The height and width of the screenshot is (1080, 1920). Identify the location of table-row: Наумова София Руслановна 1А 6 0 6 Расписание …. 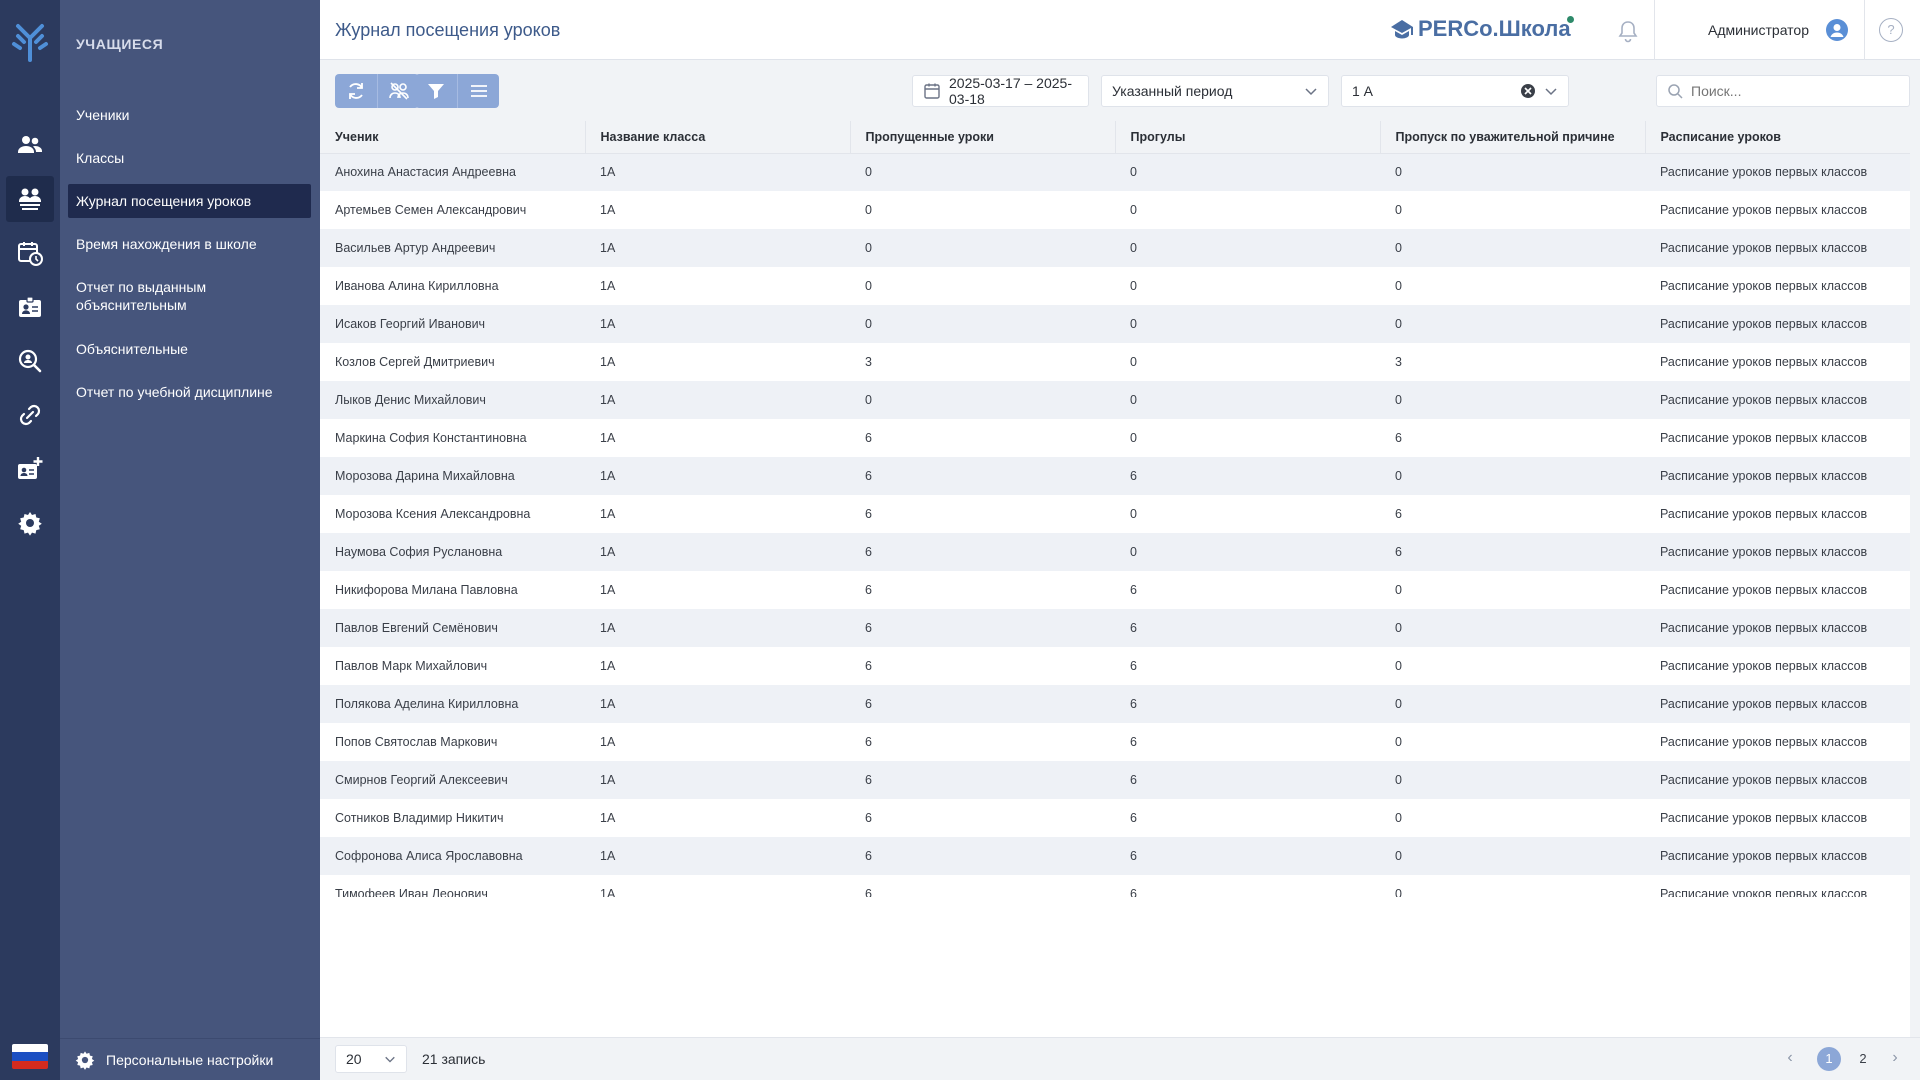
(1115, 552).